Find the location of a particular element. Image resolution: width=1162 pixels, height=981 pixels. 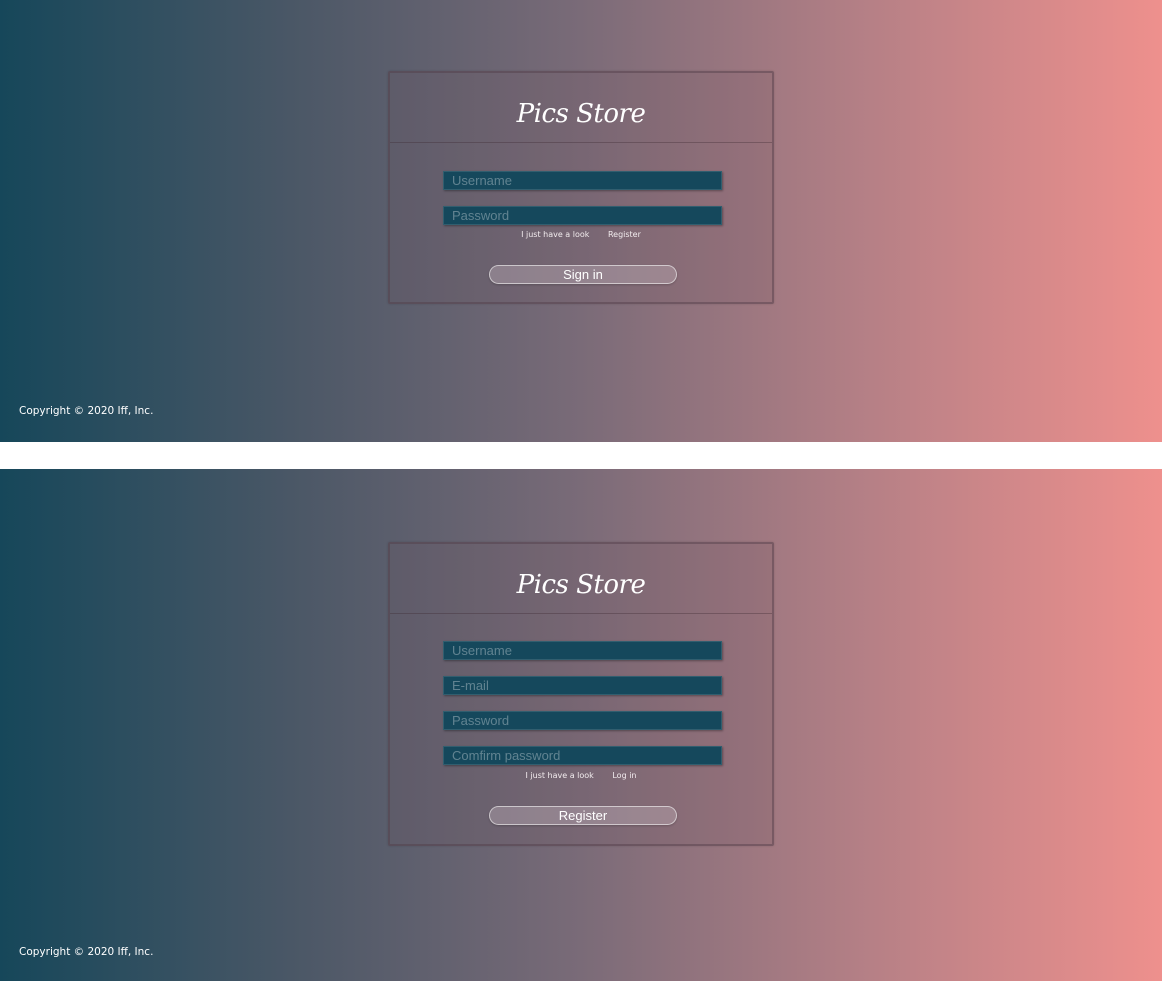

register-button: Register is located at coordinates (583, 815).